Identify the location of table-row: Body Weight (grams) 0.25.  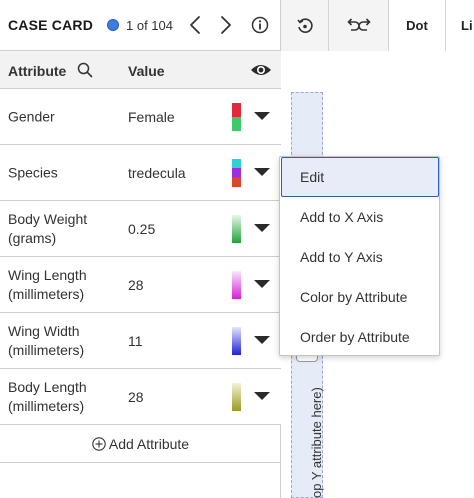
(140, 229).